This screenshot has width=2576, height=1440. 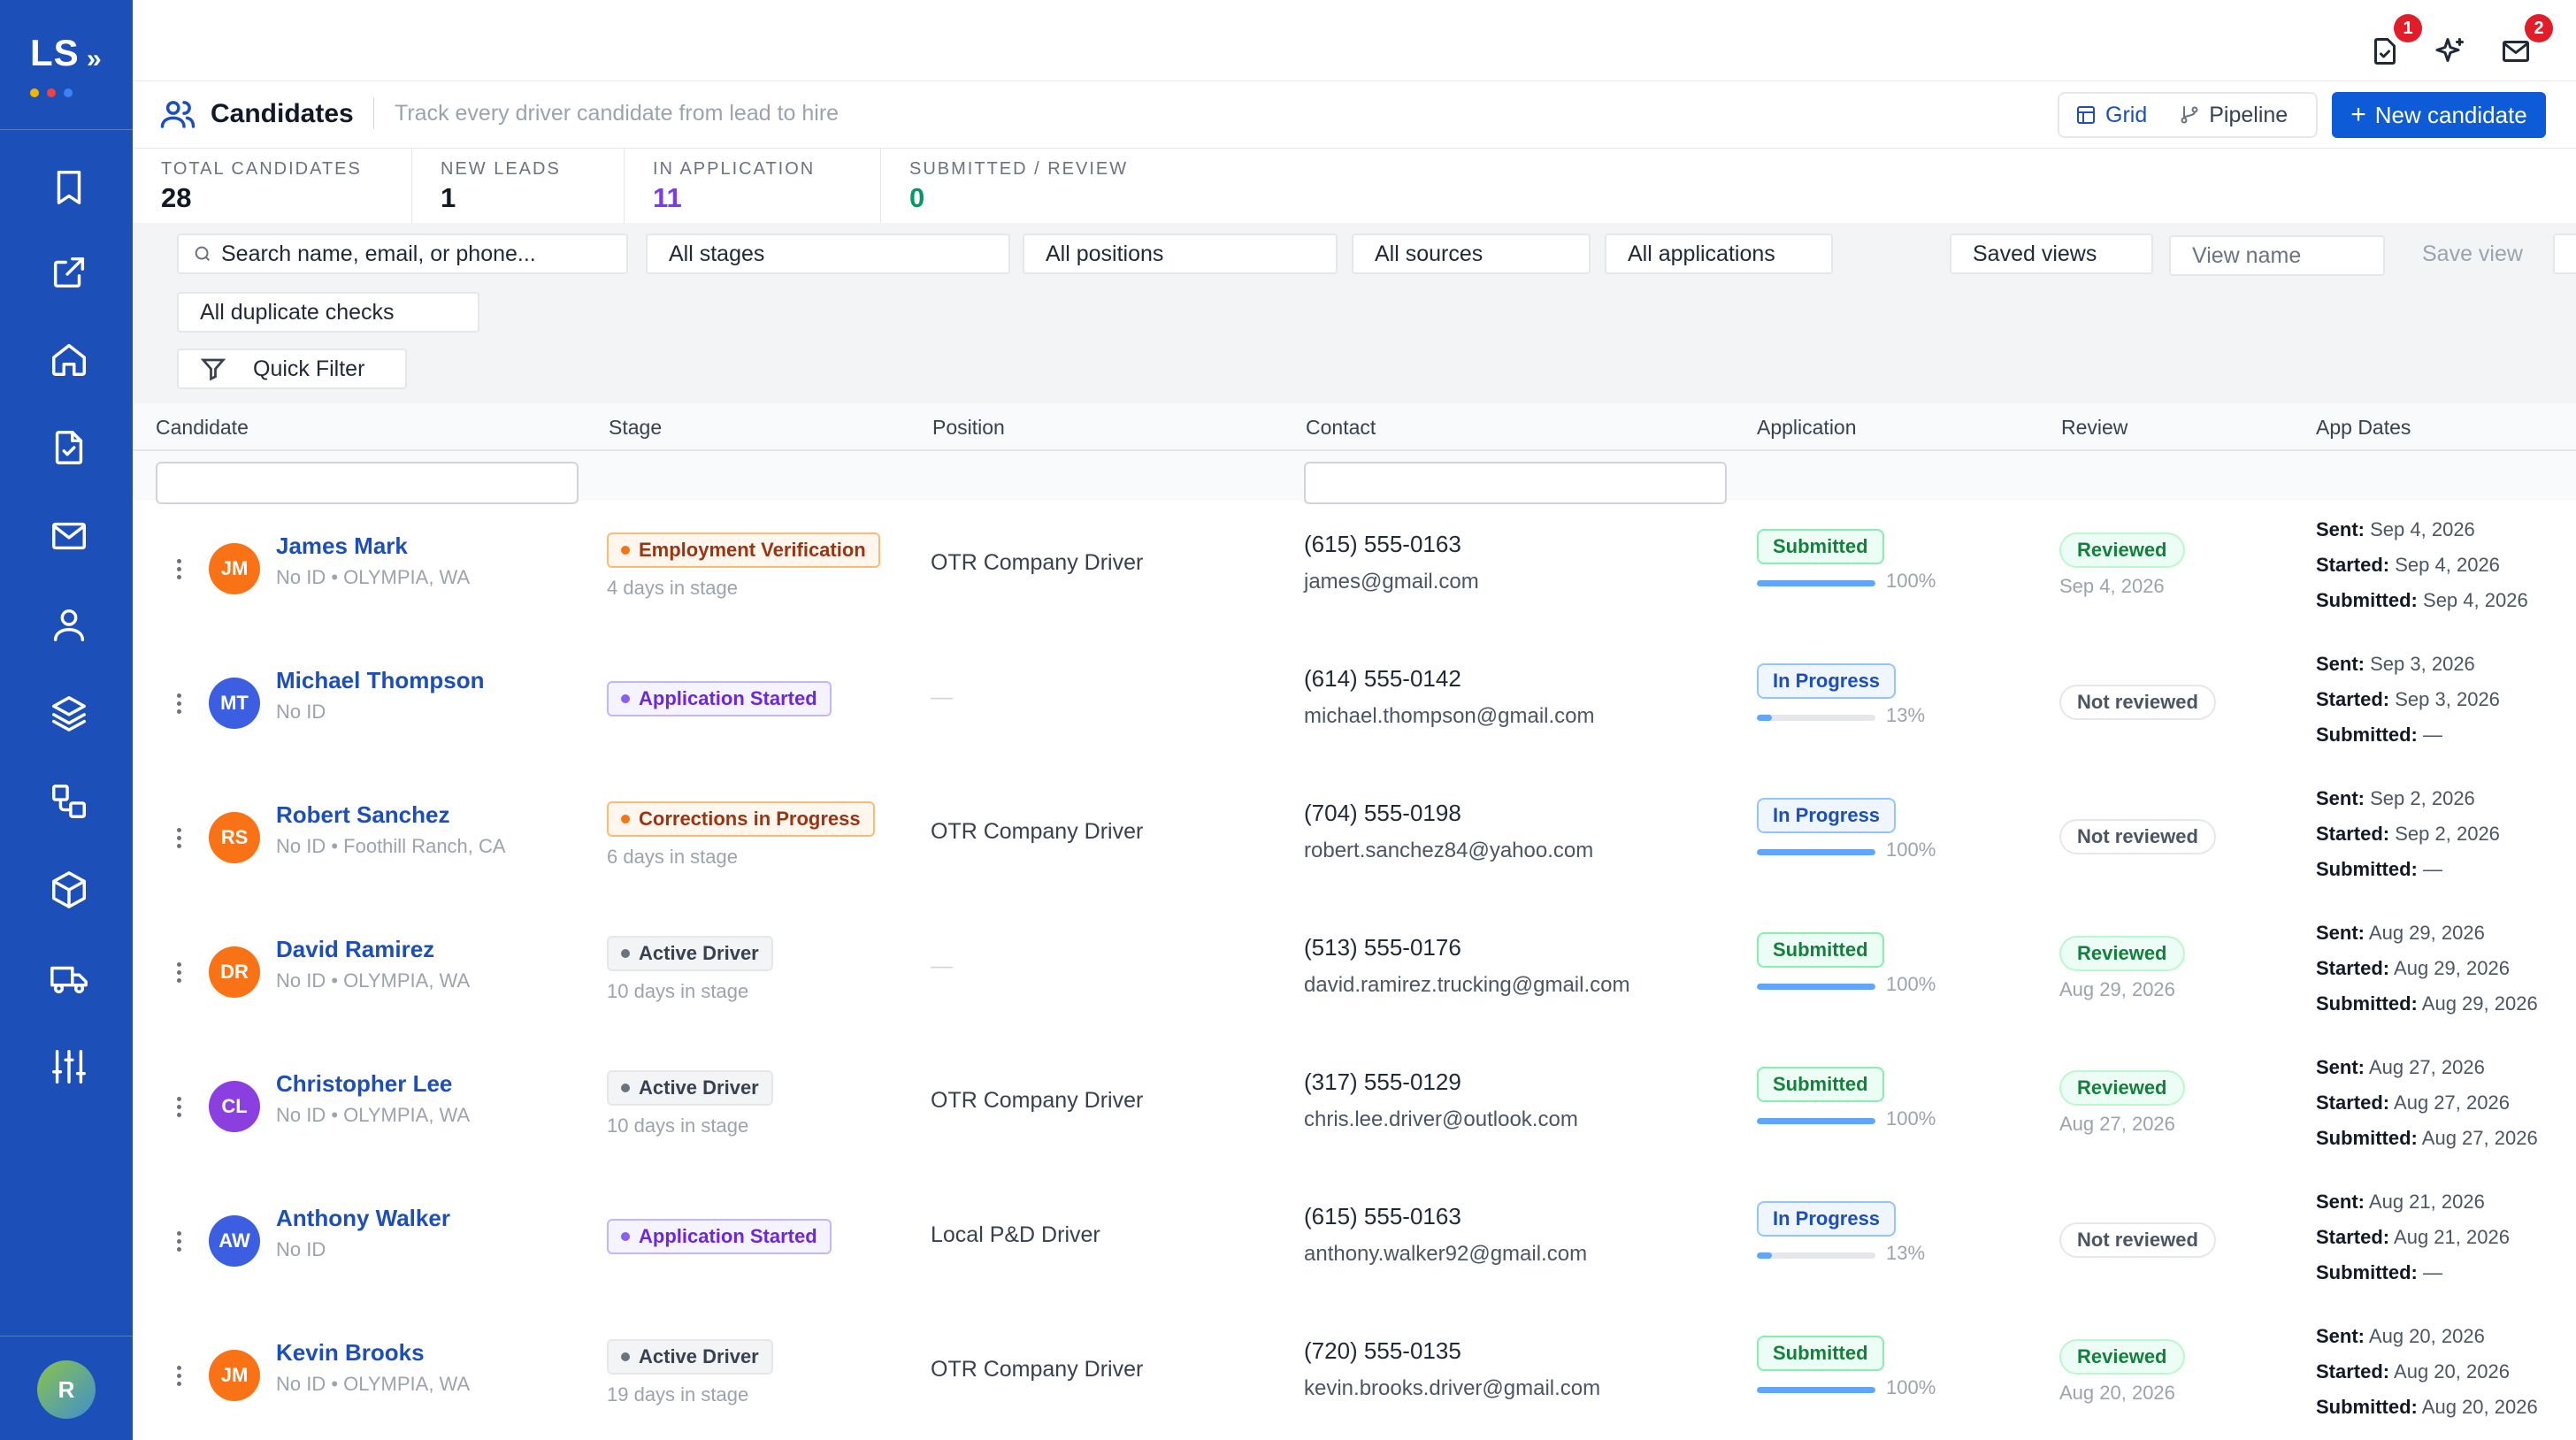 What do you see at coordinates (1719, 254) in the screenshot?
I see `applications-filter: All applications` at bounding box center [1719, 254].